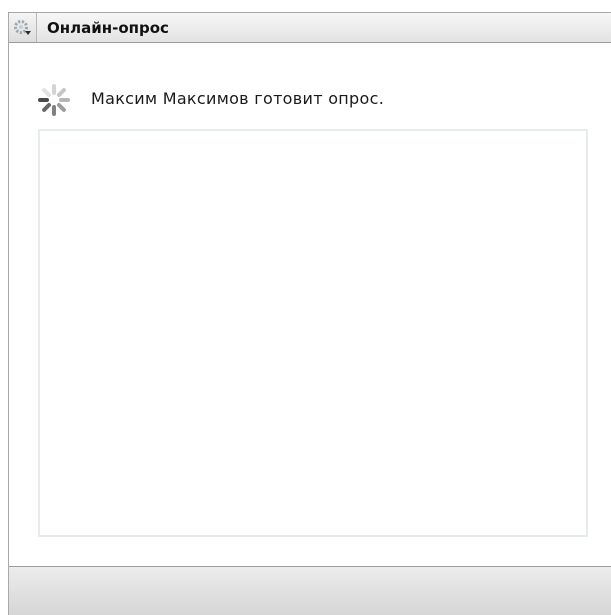 This screenshot has width=611, height=615. I want to click on poll-status: Максим Максимов готовит опрос., so click(317, 98).